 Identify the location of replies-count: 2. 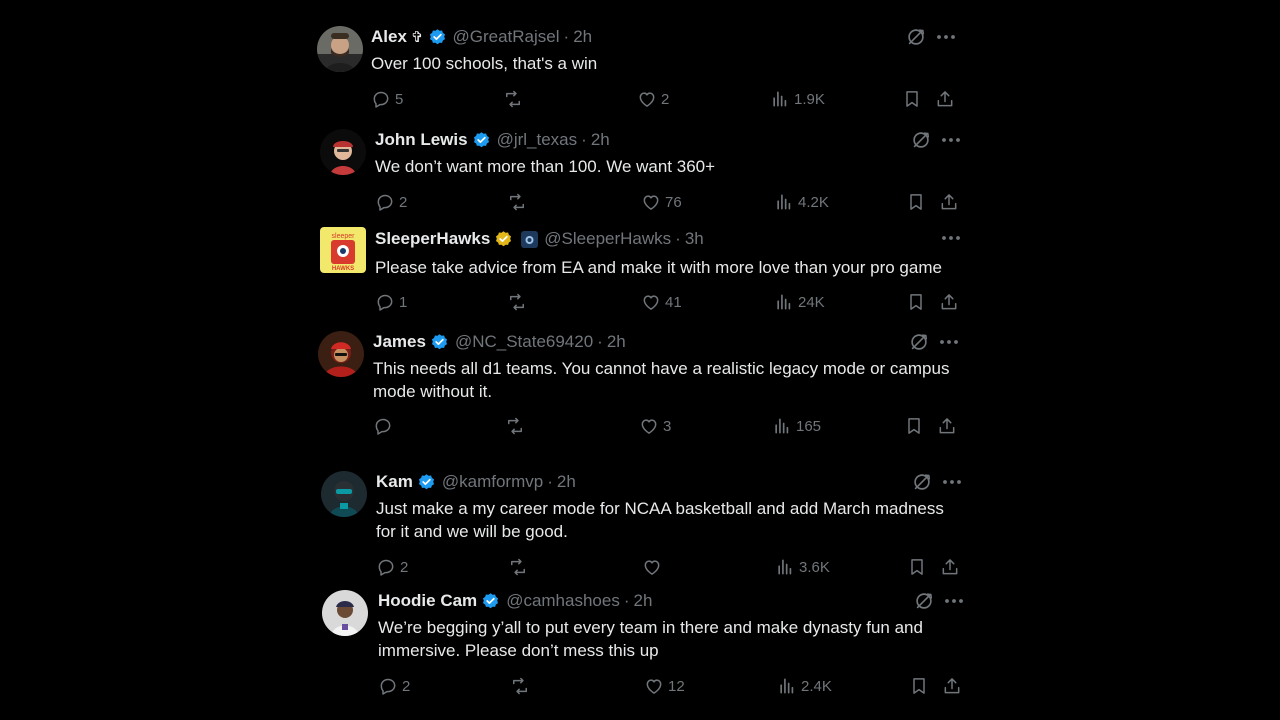
(403, 202).